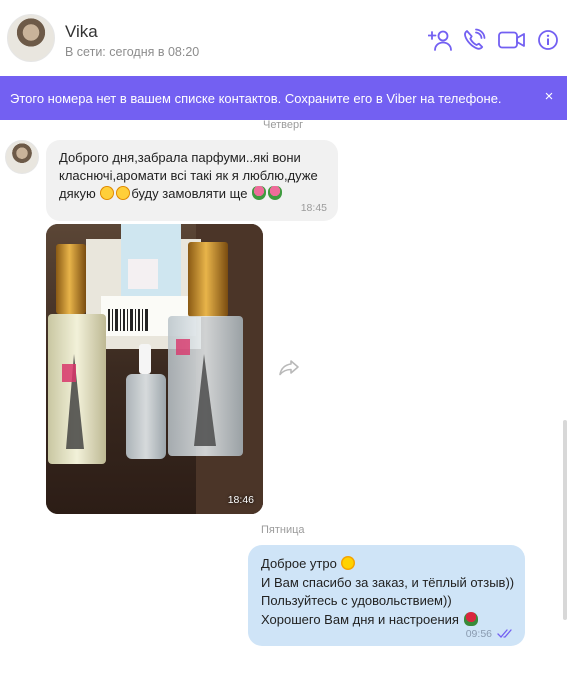 This screenshot has width=567, height=691. What do you see at coordinates (348, 563) in the screenshot?
I see `sun-emoji-icon` at bounding box center [348, 563].